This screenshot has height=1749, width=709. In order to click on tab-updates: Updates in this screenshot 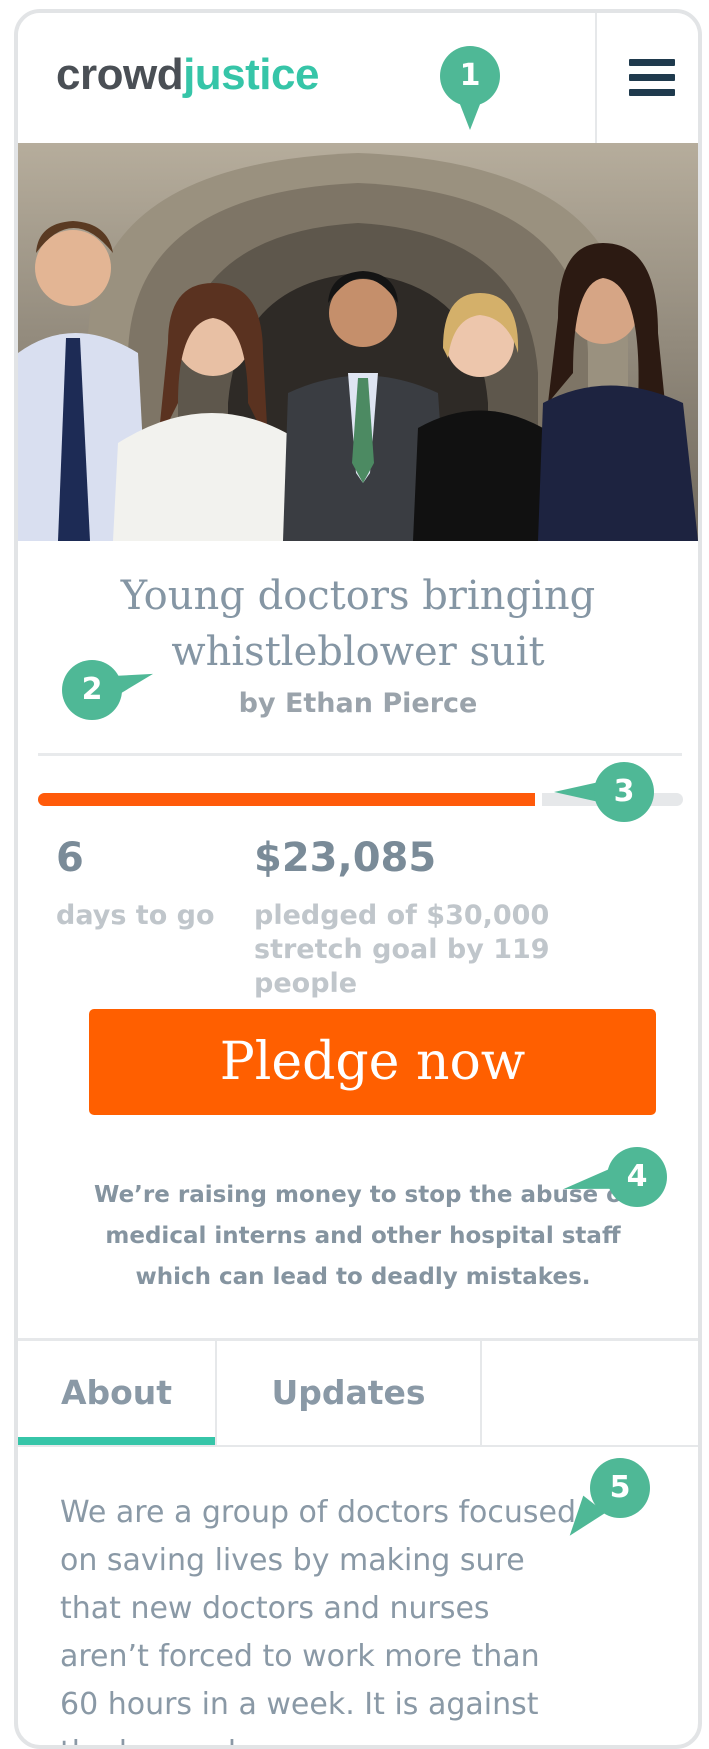, I will do `click(348, 1393)`.